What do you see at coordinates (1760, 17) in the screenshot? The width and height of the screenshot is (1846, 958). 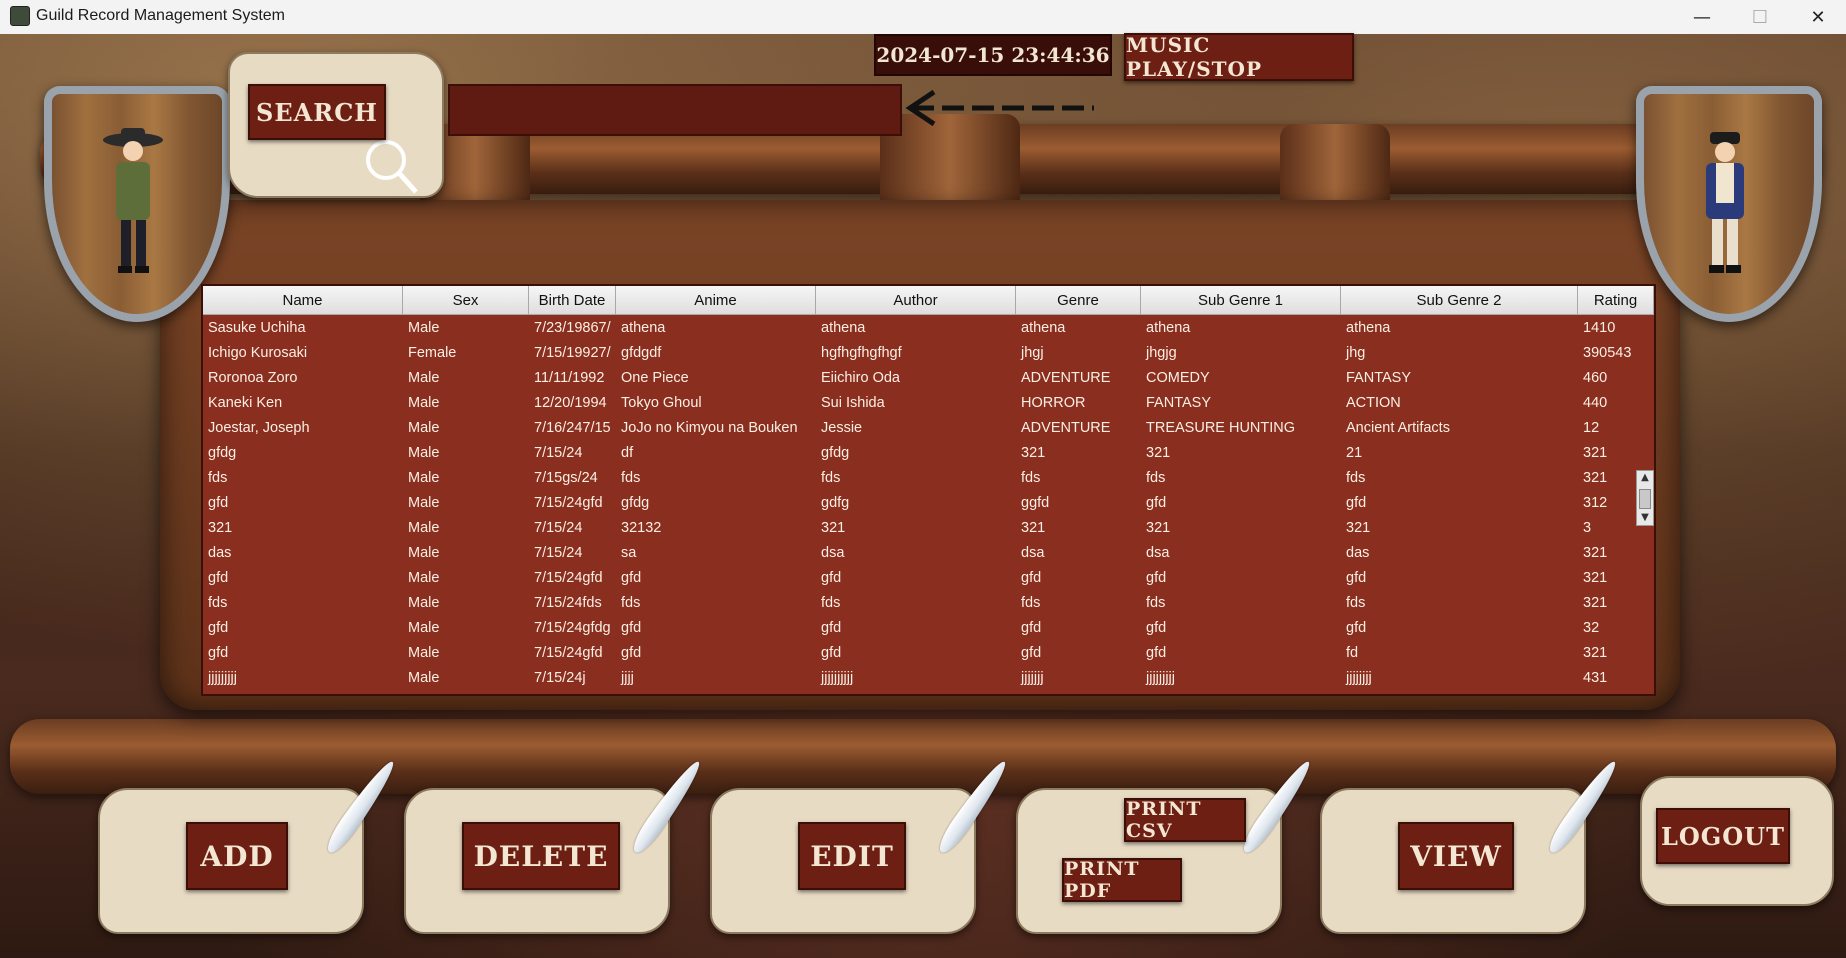 I see `maximize-button: ☐` at bounding box center [1760, 17].